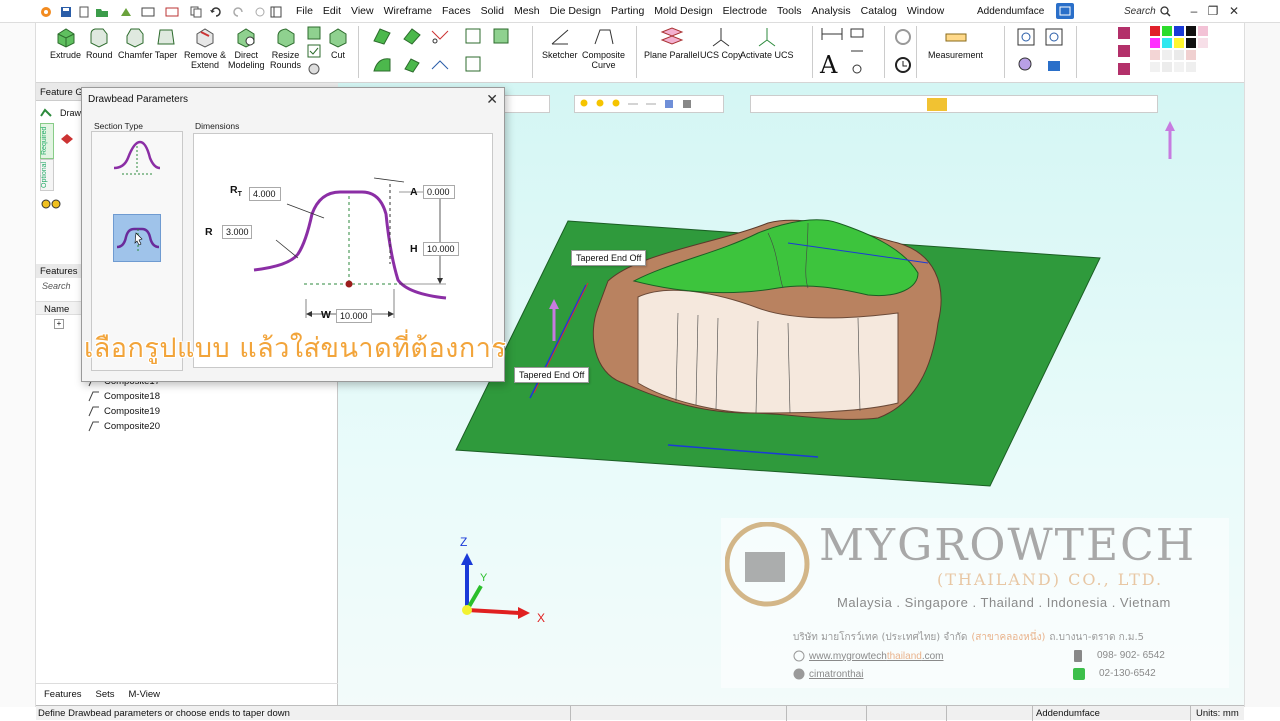  I want to click on composite-curve-button: Composite Curve, so click(603, 48).